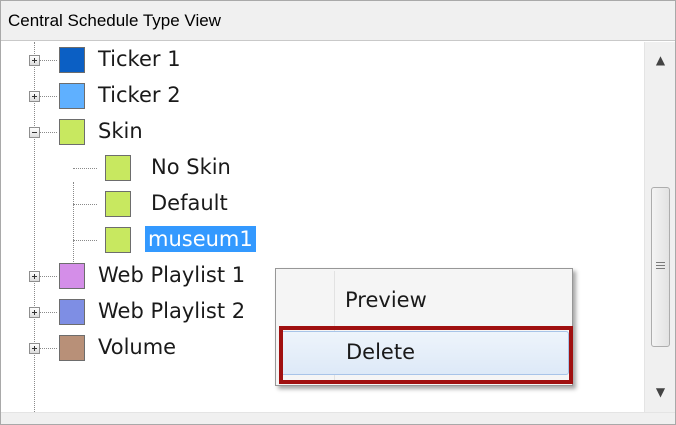  What do you see at coordinates (386, 300) in the screenshot?
I see `menu-item-label: Preview` at bounding box center [386, 300].